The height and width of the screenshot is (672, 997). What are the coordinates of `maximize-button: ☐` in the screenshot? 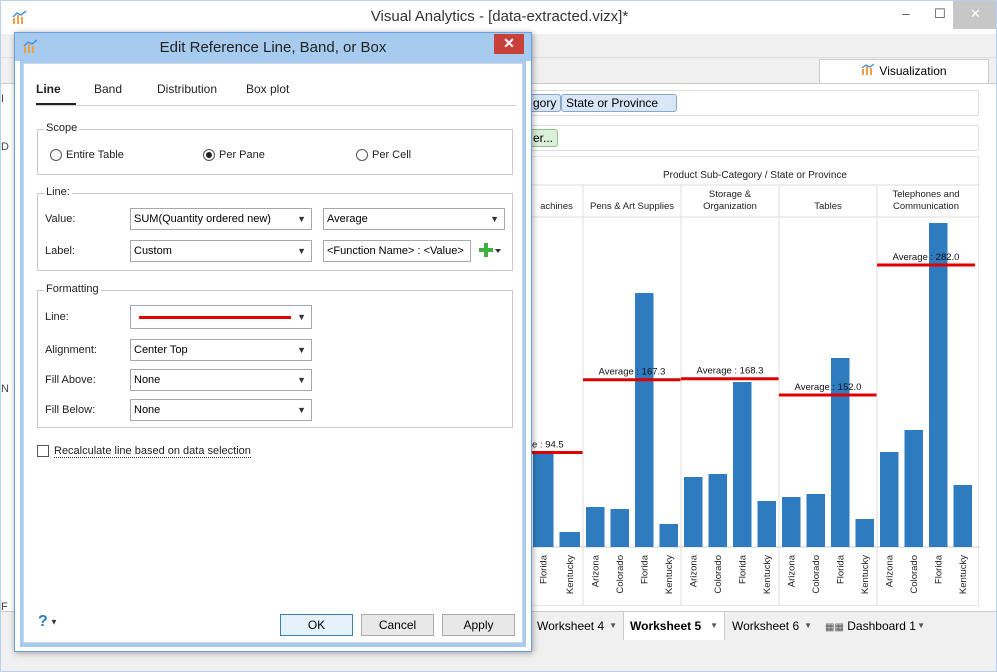 It's located at (940, 15).